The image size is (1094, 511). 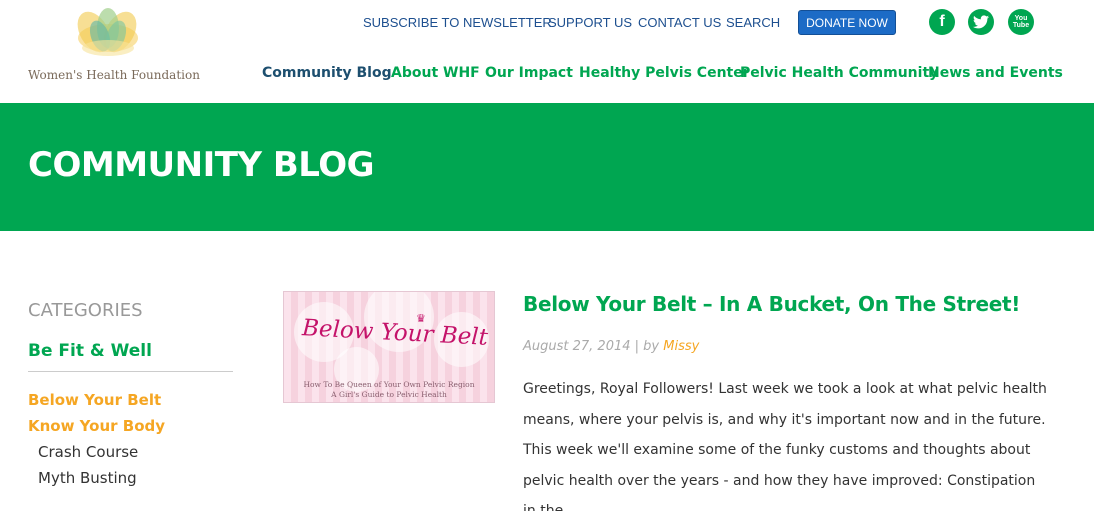 What do you see at coordinates (457, 22) in the screenshot?
I see `subscribe-link: SUBSCRIBE TO NEWSLETTER` at bounding box center [457, 22].